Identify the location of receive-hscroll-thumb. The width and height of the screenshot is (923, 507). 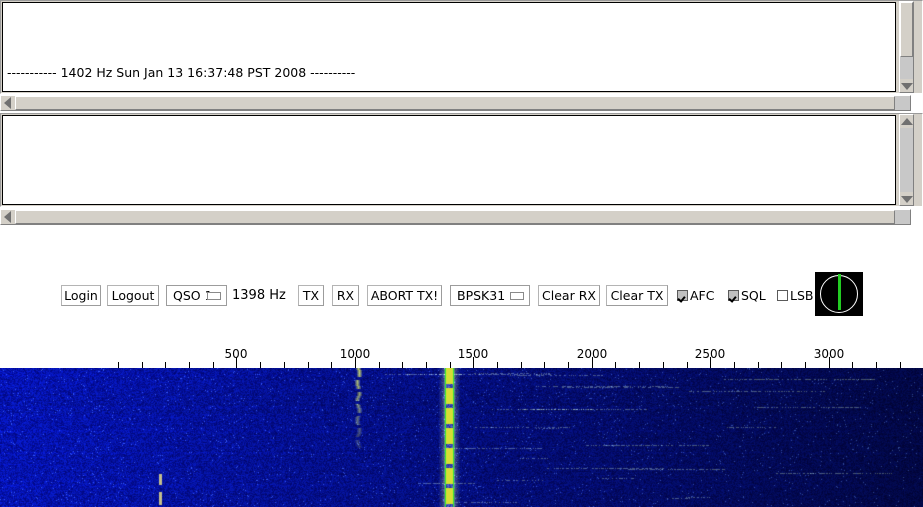
(455, 103).